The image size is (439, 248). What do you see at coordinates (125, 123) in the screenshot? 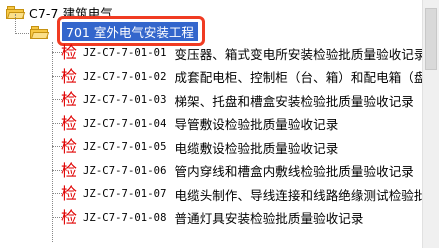
I see `tree-item-code: JZ-C7-7-01-04` at bounding box center [125, 123].